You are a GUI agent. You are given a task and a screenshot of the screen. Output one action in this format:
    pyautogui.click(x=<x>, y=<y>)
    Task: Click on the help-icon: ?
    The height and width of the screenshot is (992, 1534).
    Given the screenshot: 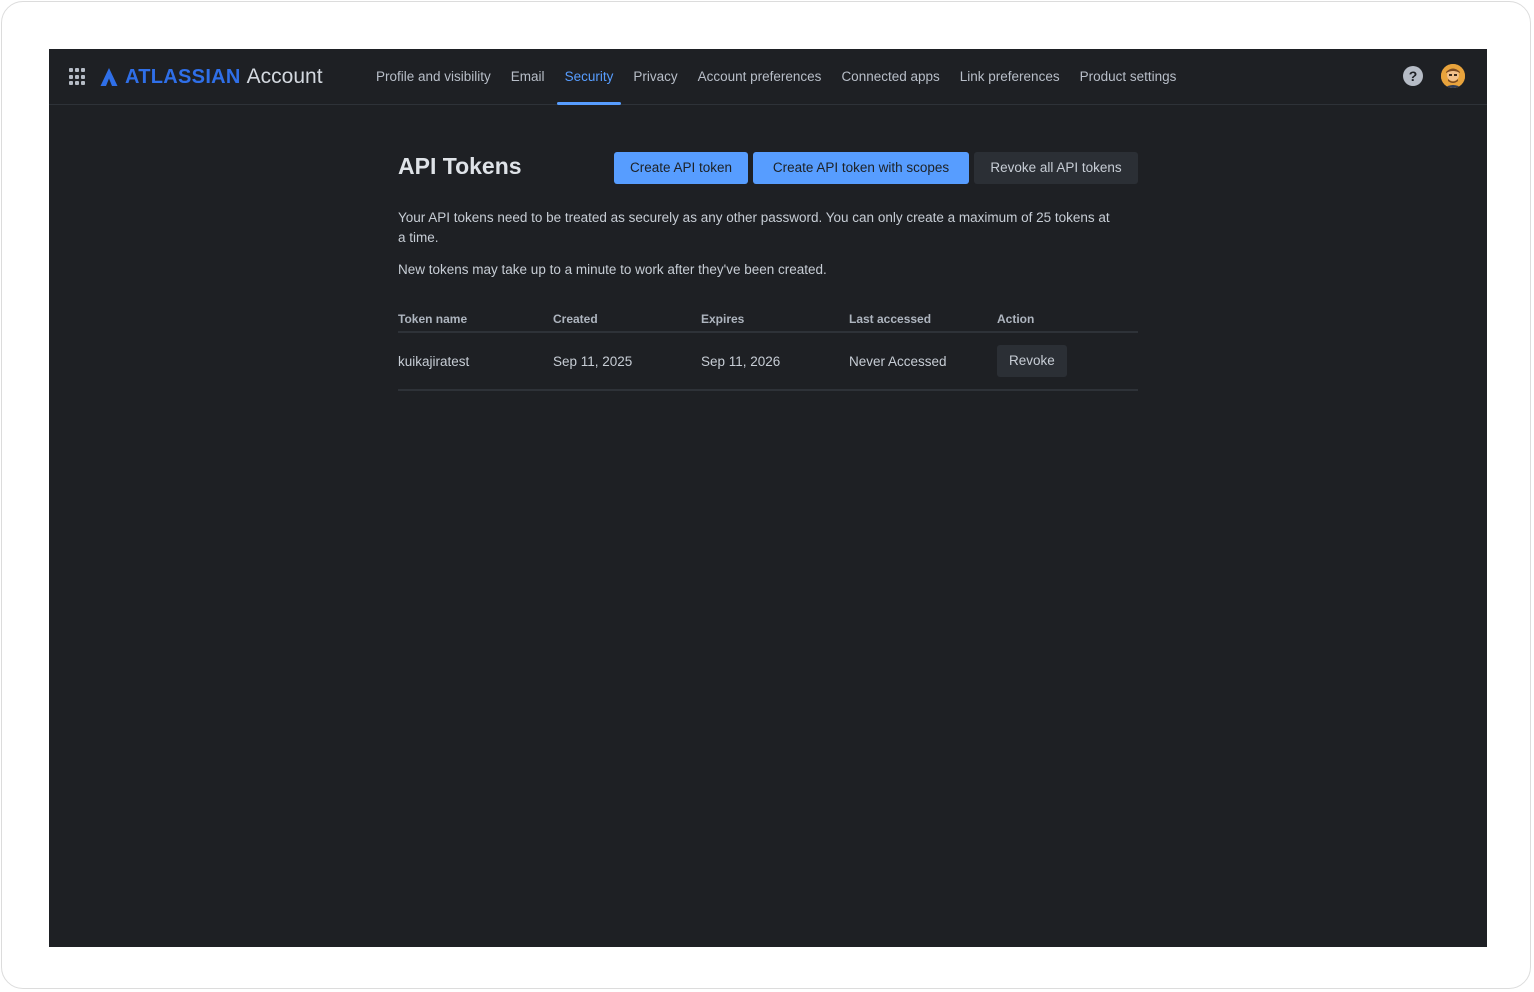 What is the action you would take?
    pyautogui.click(x=1413, y=76)
    